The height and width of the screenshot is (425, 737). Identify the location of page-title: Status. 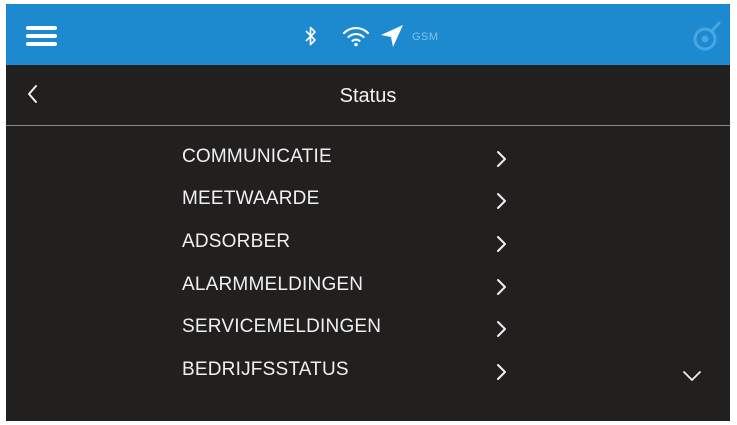
(368, 96).